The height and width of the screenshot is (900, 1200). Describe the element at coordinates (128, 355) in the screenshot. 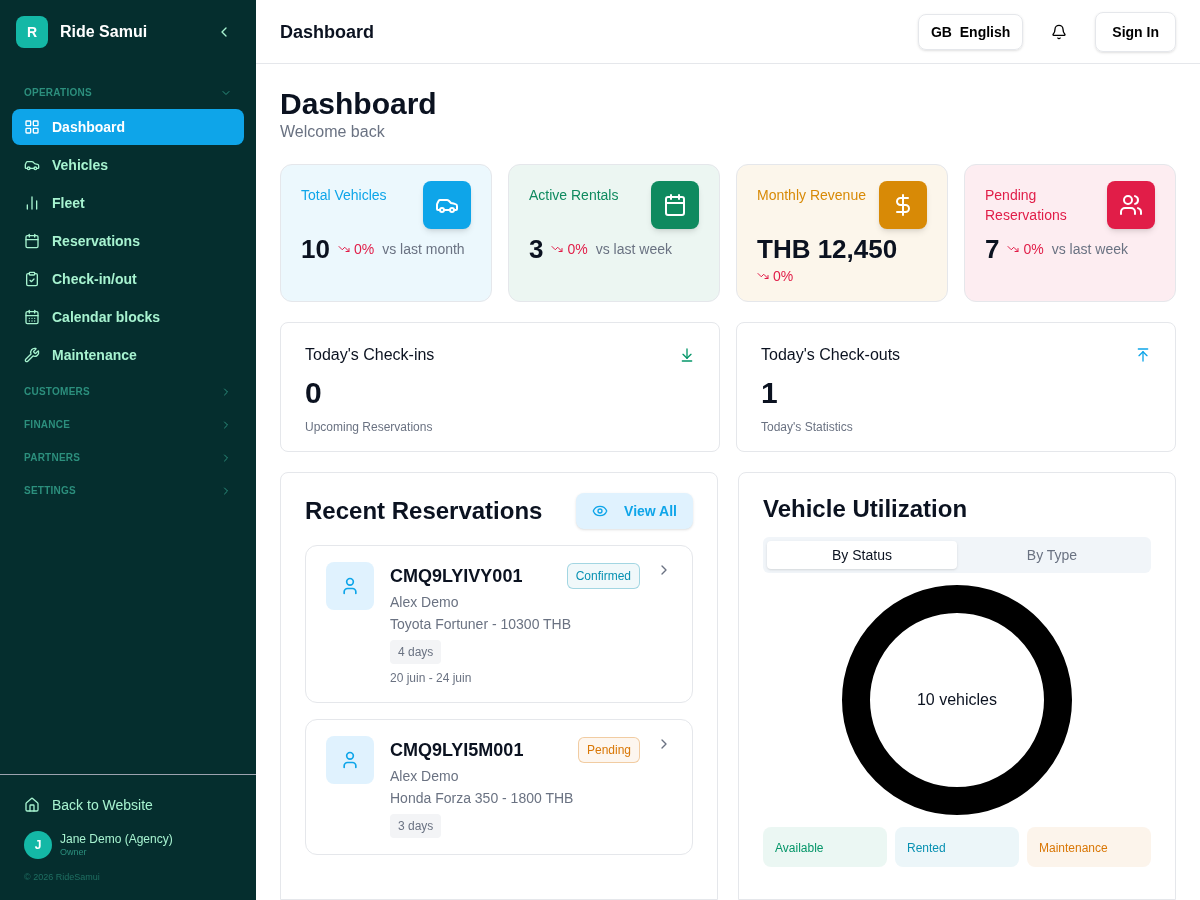

I see `sidebar-item: Maintenance` at that location.